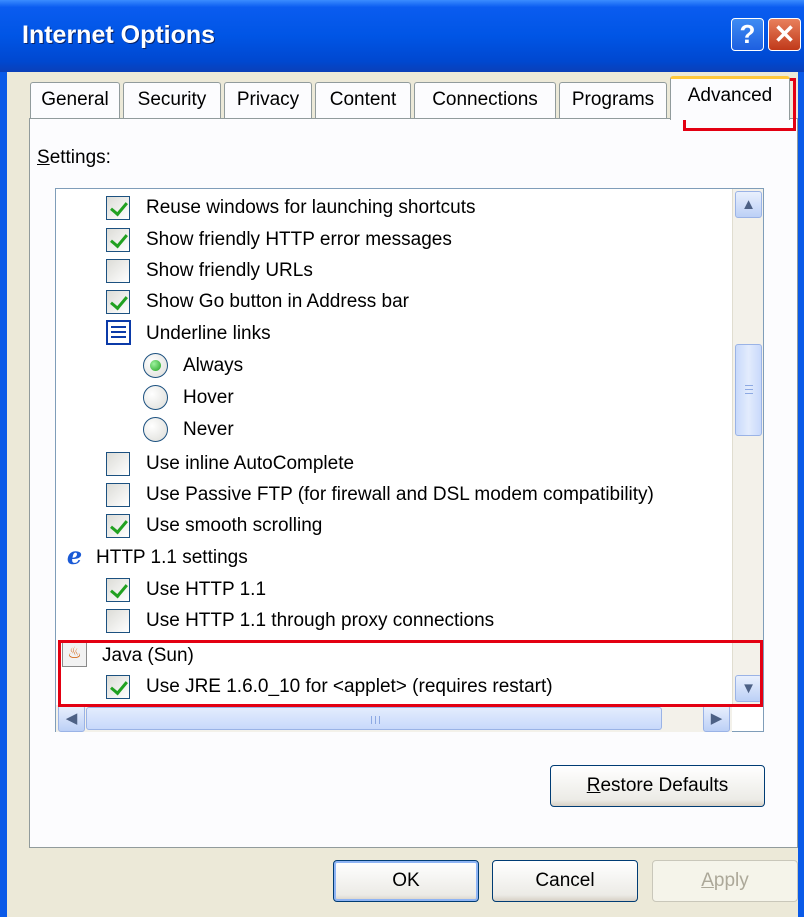  What do you see at coordinates (363, 100) in the screenshot?
I see `tab-content: Content` at bounding box center [363, 100].